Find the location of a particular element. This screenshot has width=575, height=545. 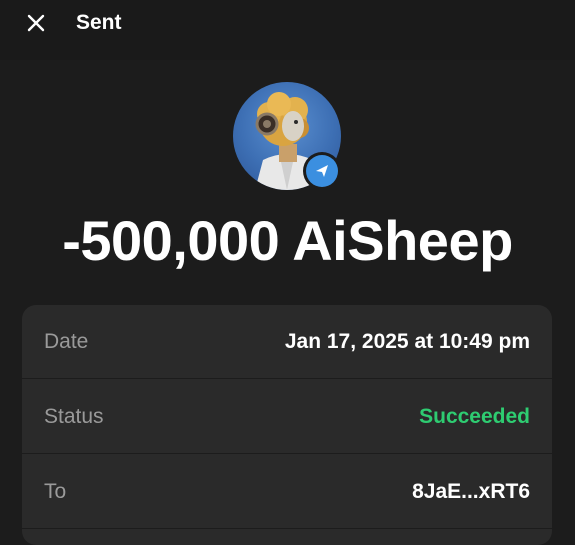

token-avatar is located at coordinates (287, 136).